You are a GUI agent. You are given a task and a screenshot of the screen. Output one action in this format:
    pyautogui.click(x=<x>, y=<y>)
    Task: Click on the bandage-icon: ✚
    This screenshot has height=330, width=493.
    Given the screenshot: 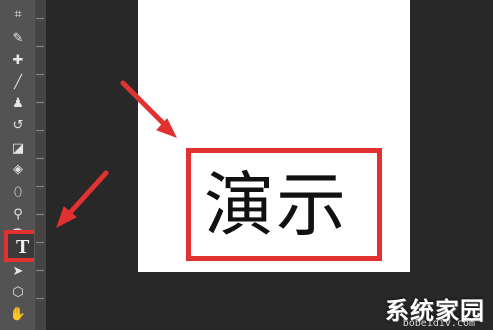 What is the action you would take?
    pyautogui.click(x=18, y=61)
    